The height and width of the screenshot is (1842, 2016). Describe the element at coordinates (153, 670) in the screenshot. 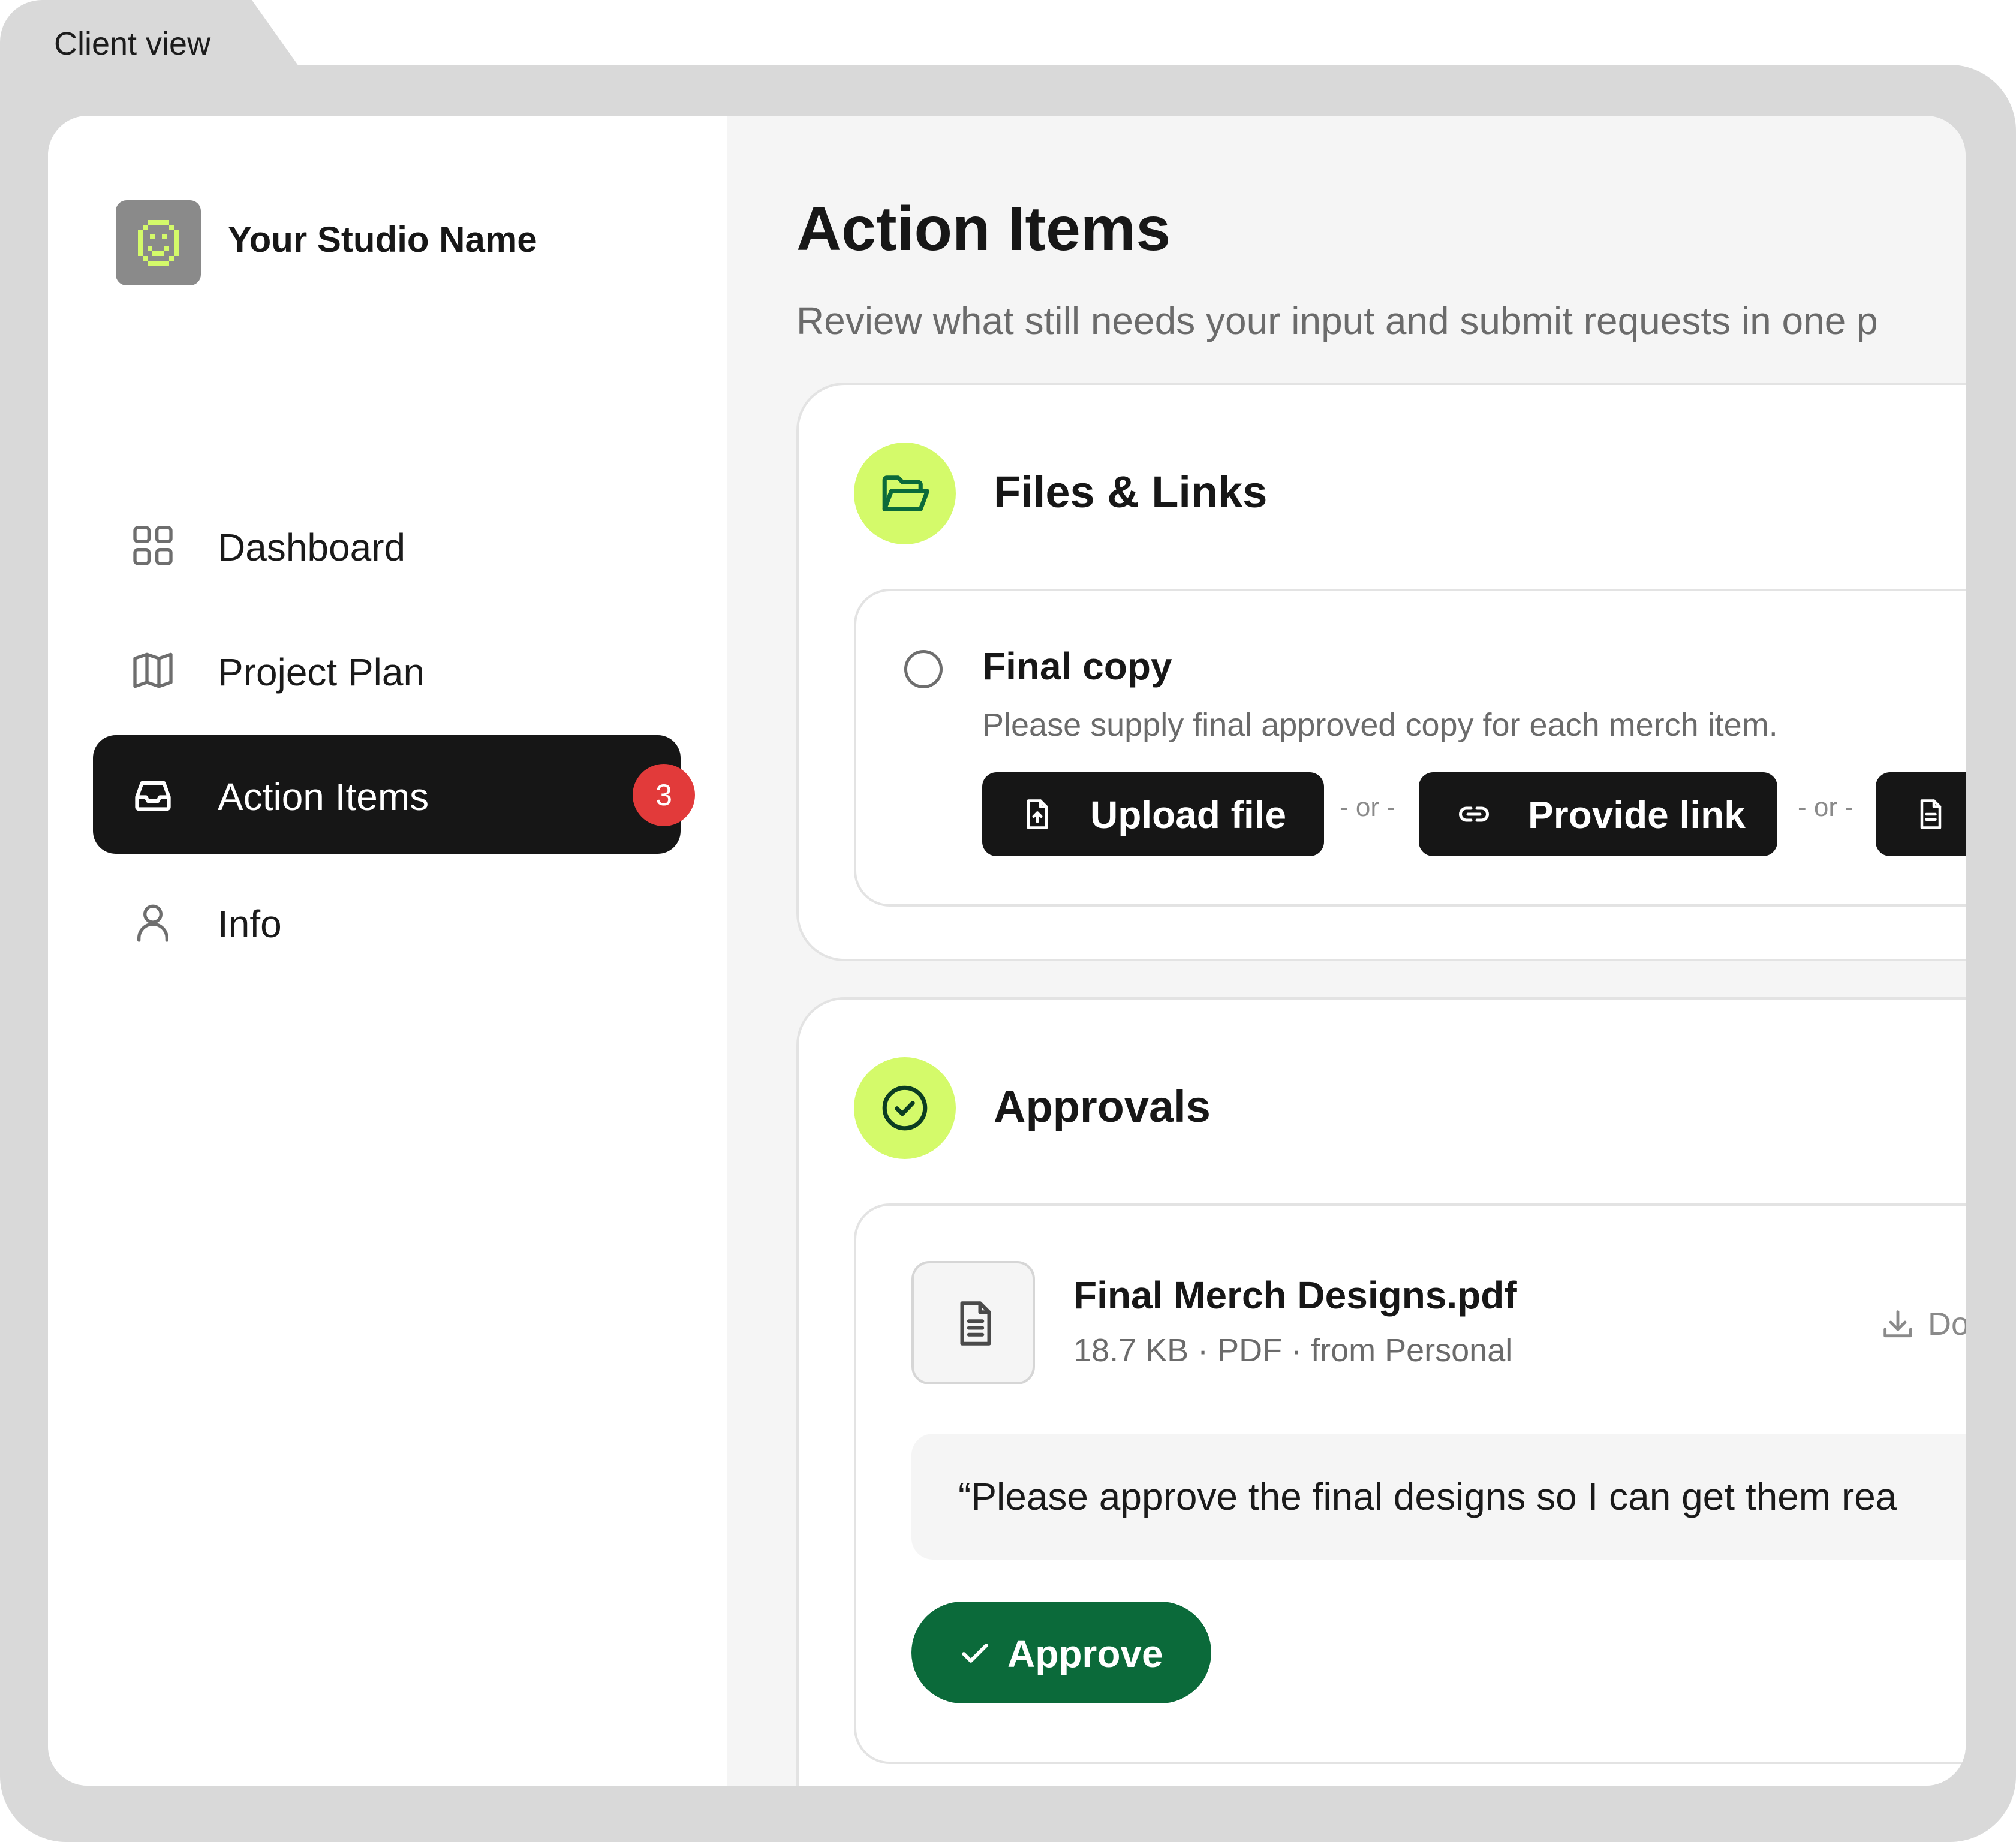

I see `map-icon` at that location.